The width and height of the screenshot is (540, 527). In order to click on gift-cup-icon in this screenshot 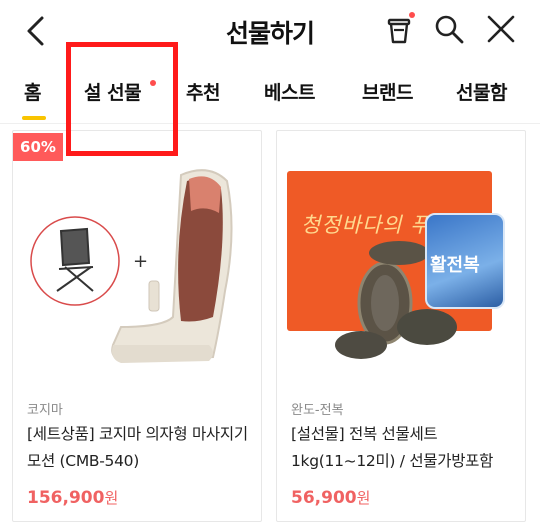, I will do `click(399, 29)`.